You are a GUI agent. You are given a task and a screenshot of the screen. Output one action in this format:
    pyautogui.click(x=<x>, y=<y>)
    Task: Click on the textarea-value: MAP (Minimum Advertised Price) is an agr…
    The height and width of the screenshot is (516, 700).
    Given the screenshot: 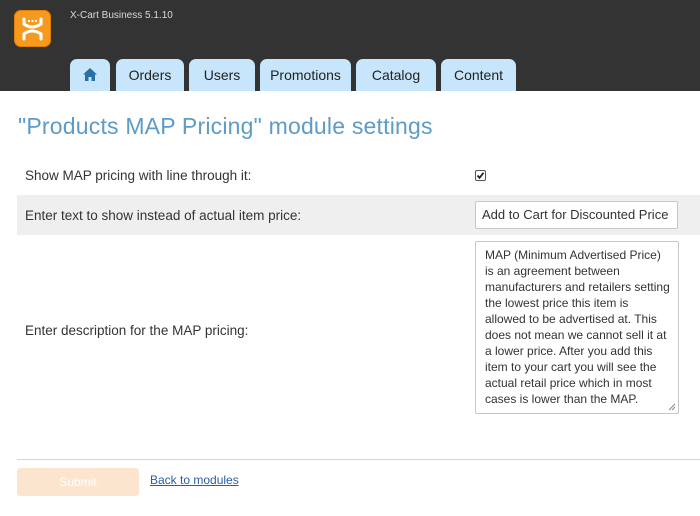 What is the action you would take?
    pyautogui.click(x=577, y=327)
    